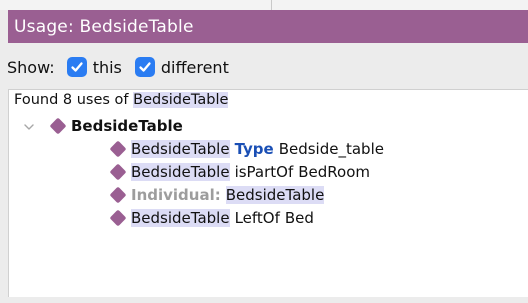 The height and width of the screenshot is (303, 528). I want to click on view-title: Usage: BedsideTable, so click(104, 26).